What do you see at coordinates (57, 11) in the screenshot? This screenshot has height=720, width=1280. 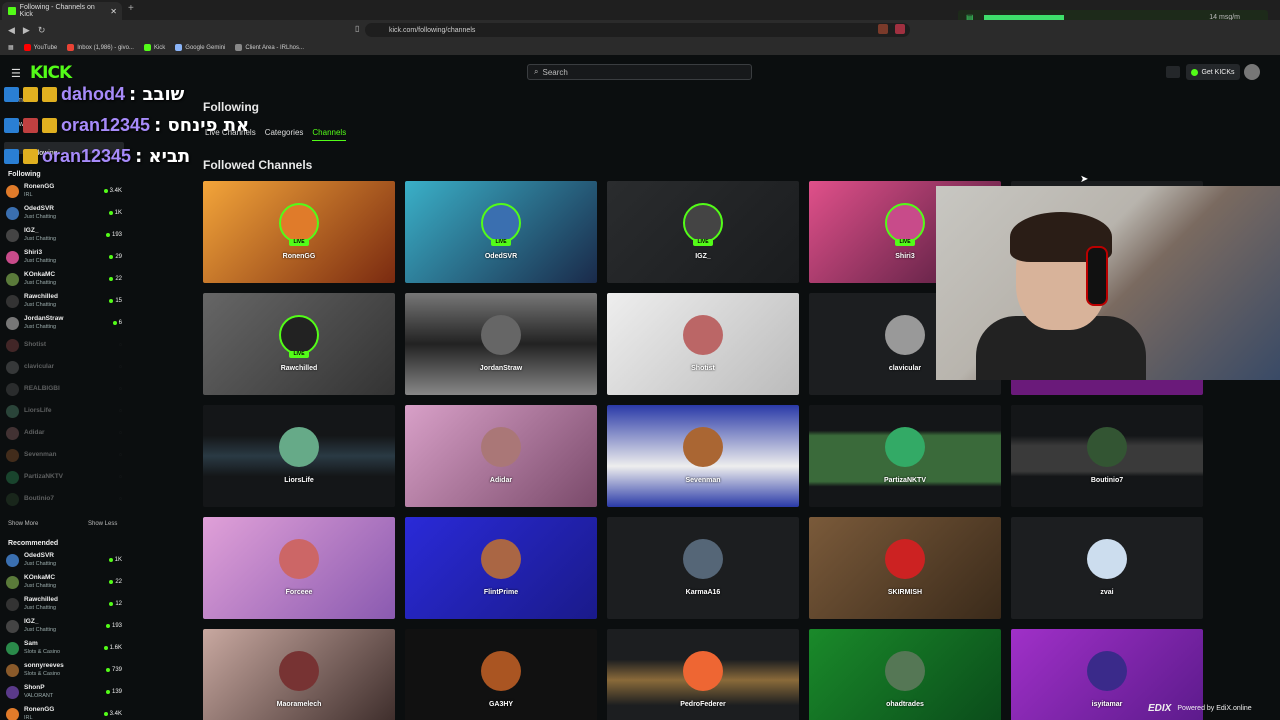 I see `tab-title: Following - Channels on Kick` at bounding box center [57, 11].